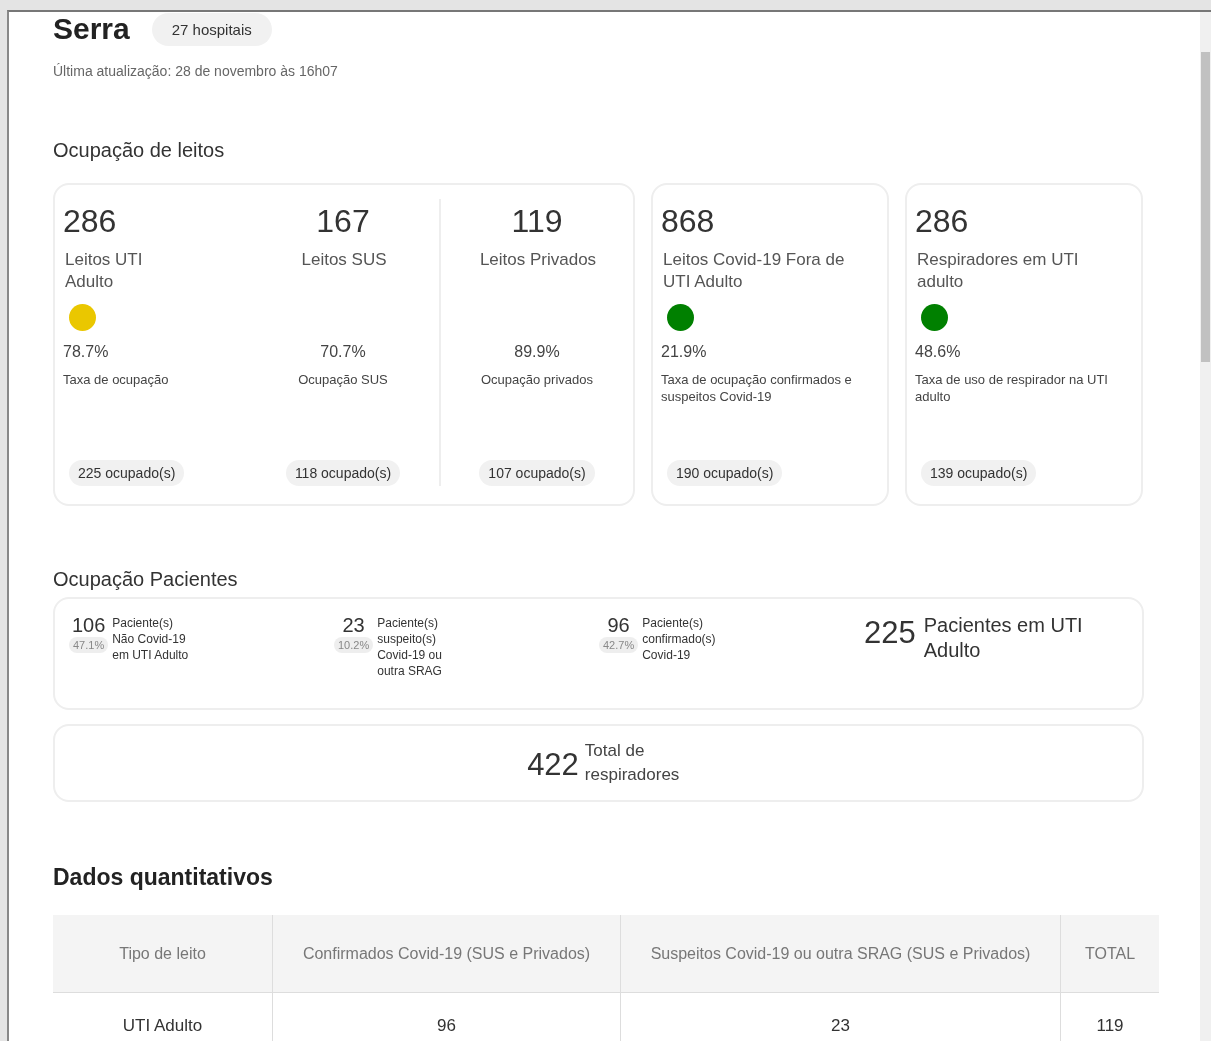 The width and height of the screenshot is (1211, 1041). I want to click on patient-total-label: Pacientes em UTI Adulto, so click(1003, 638).